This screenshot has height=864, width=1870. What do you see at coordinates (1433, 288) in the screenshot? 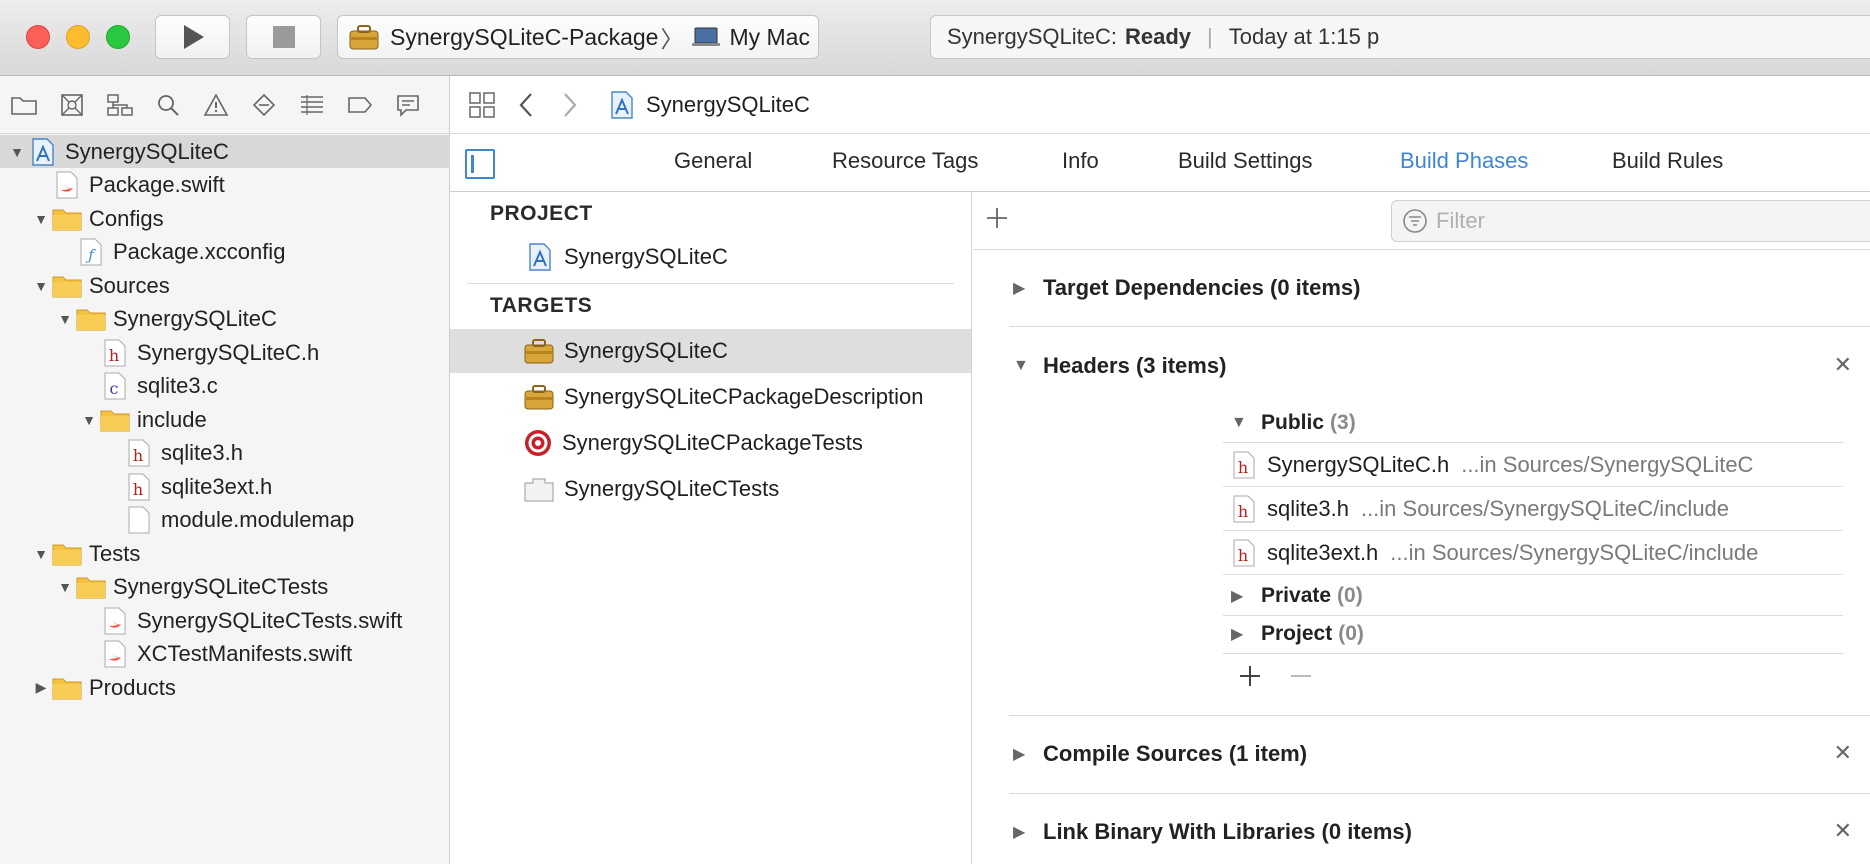
I see `phase-target-dependencies: ▶ Target Dependencies (0 items)` at bounding box center [1433, 288].